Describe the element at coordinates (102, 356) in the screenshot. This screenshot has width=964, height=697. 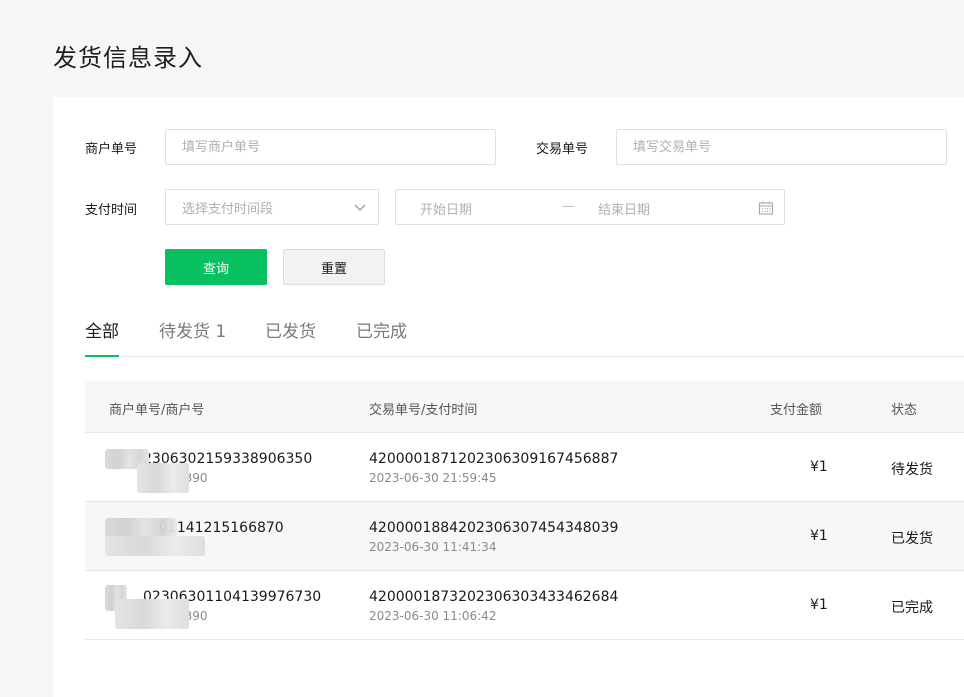
I see `active-tab-indicator` at that location.